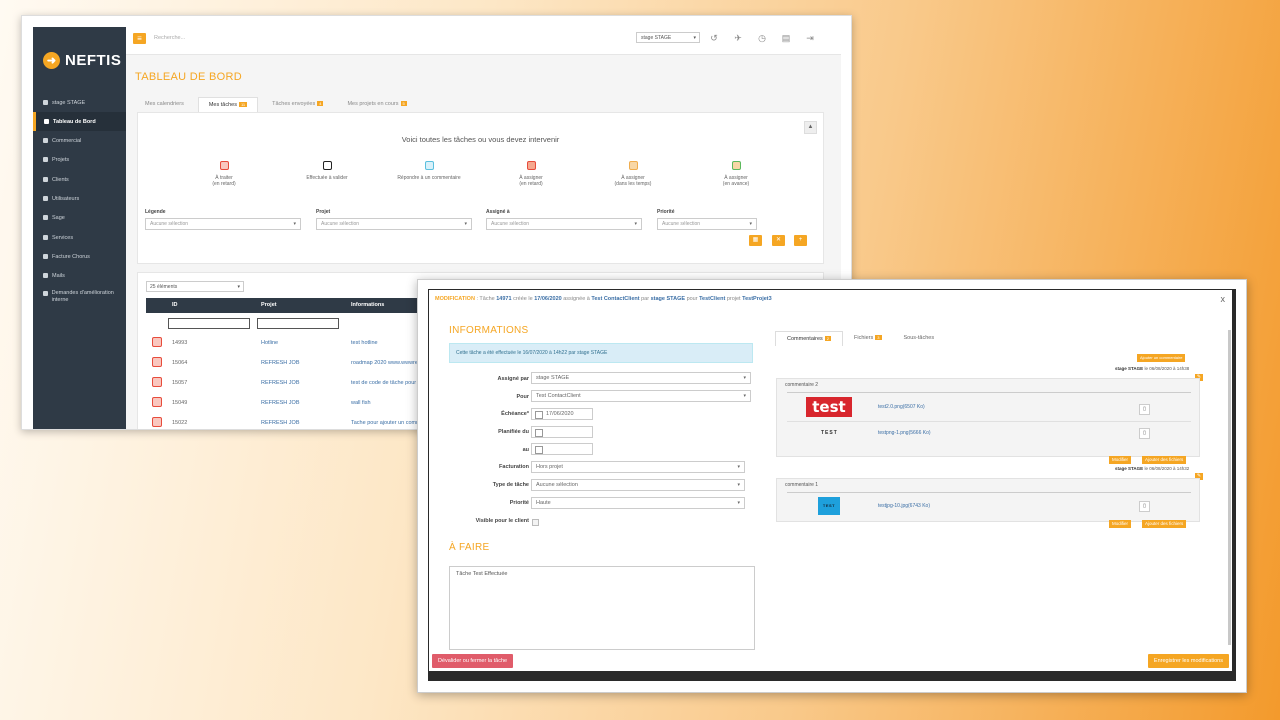  What do you see at coordinates (666, 212) in the screenshot?
I see `filter-label: Priorité` at bounding box center [666, 212].